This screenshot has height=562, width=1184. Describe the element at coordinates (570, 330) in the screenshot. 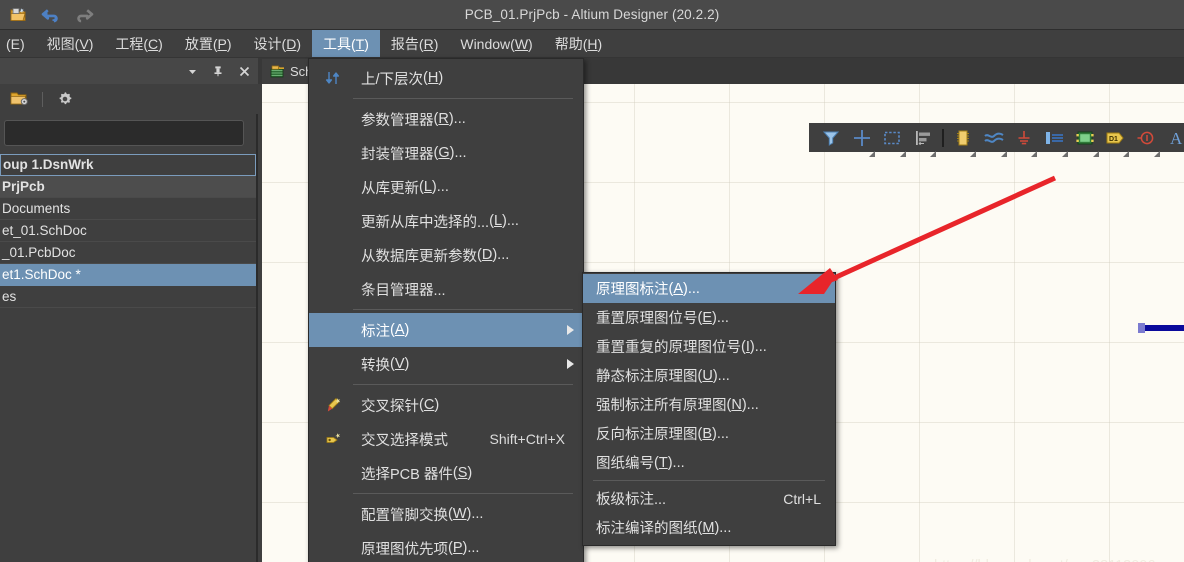

I see `submenu-arrow-icon` at that location.